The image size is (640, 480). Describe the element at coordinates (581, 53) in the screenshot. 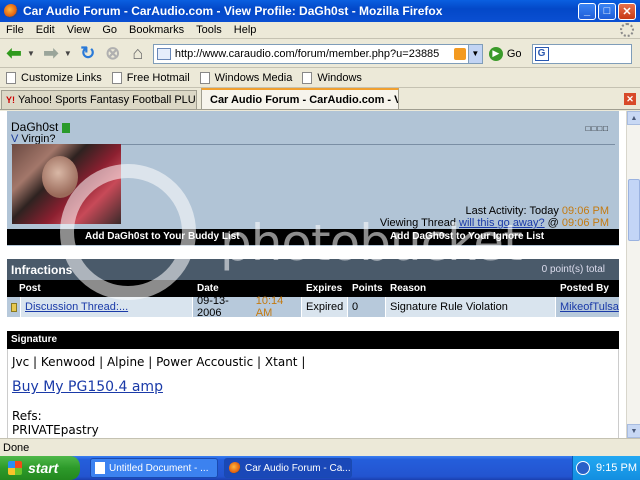

I see `search-input: G` at that location.